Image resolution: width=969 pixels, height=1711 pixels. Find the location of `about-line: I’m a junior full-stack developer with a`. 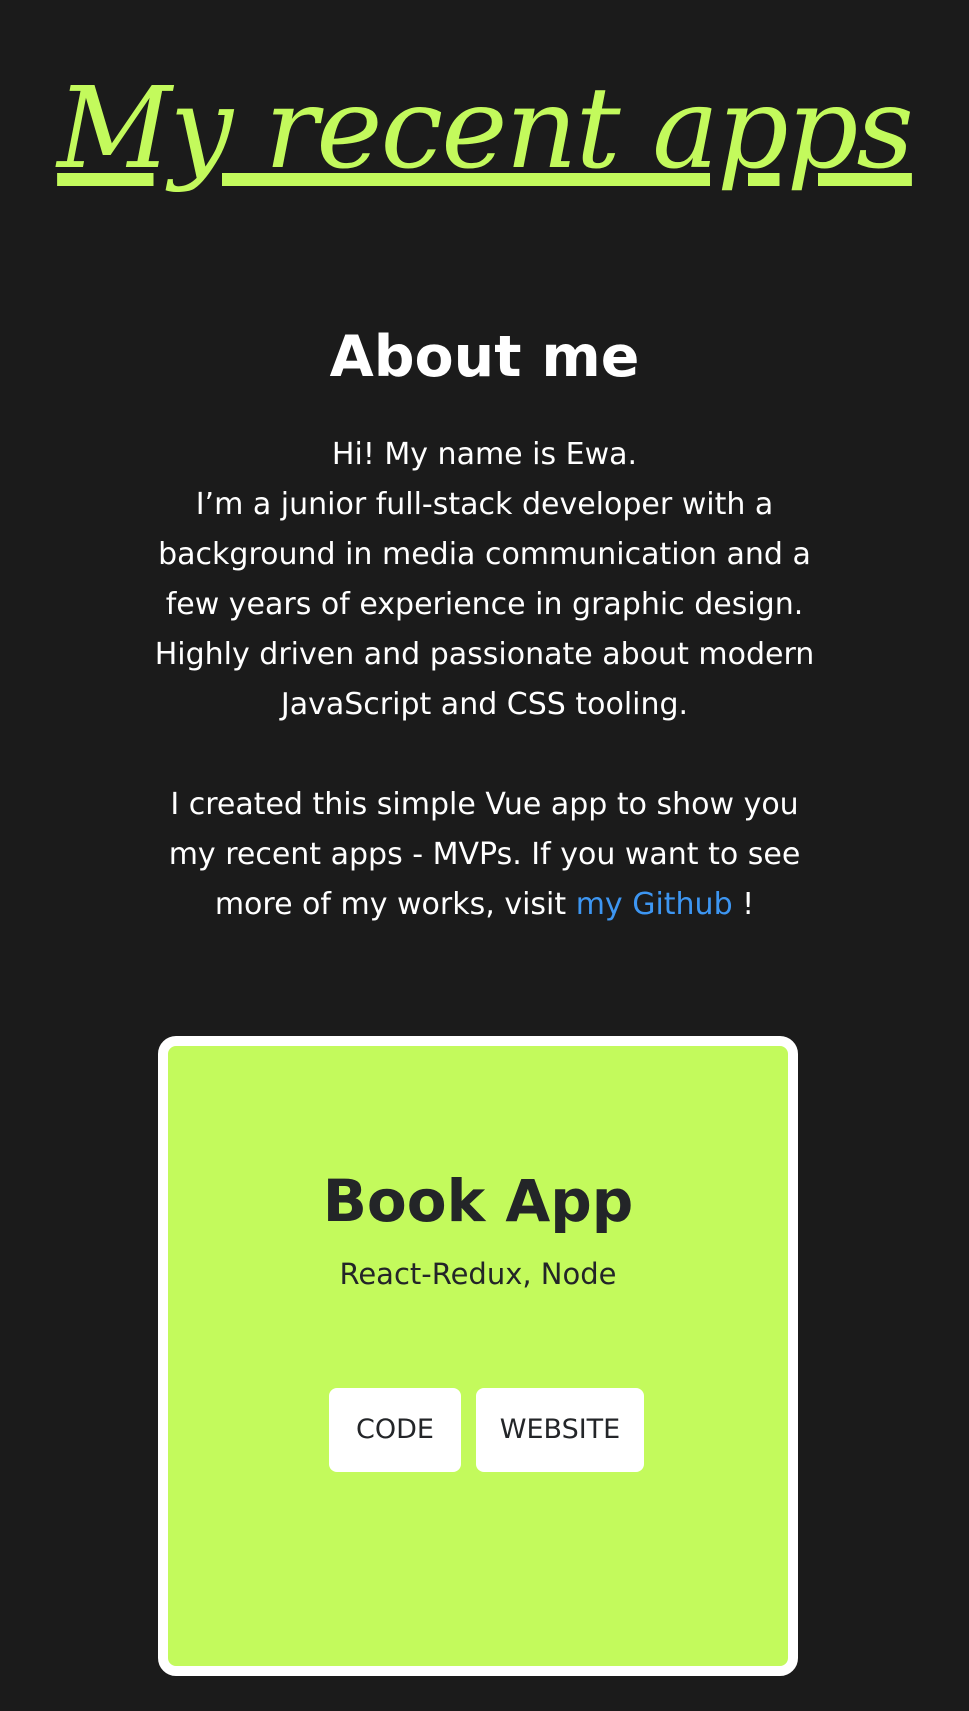

about-line: I’m a junior full-stack developer with a is located at coordinates (484, 504).